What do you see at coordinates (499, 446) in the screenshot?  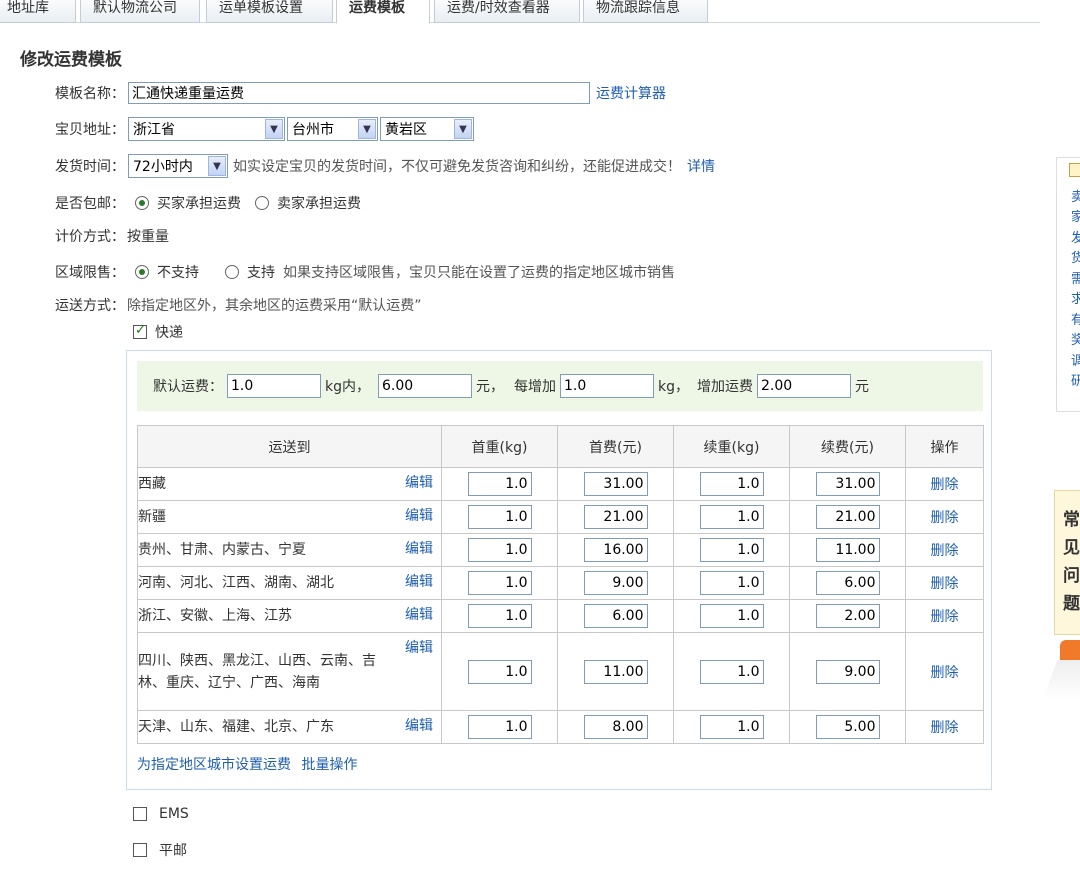 I see `header-first-weight: 首重(kg)` at bounding box center [499, 446].